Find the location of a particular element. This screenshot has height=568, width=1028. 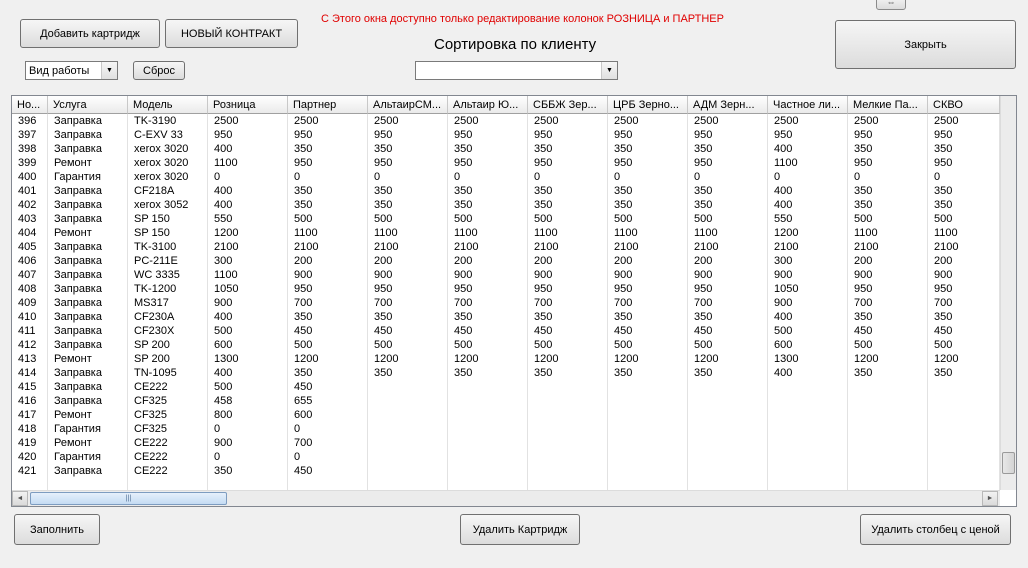

cell-retail: 1300 is located at coordinates (248, 359).